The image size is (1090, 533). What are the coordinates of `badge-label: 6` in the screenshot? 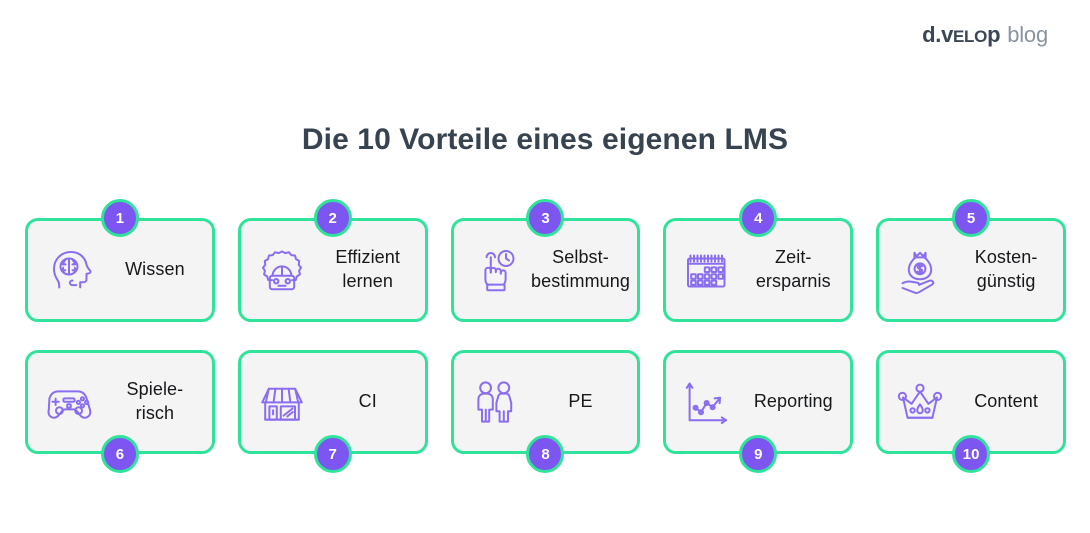 It's located at (120, 454).